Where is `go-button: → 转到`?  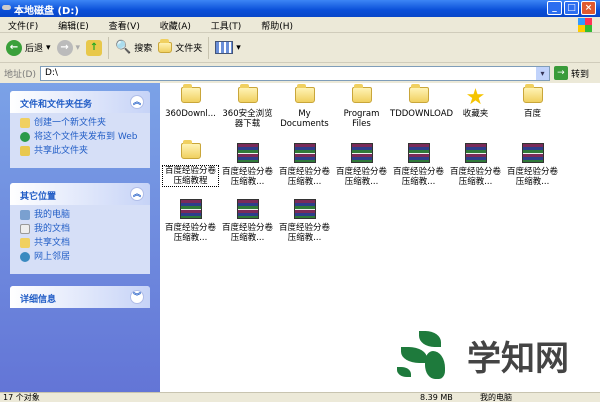
go-button: → 转到 is located at coordinates (571, 73).